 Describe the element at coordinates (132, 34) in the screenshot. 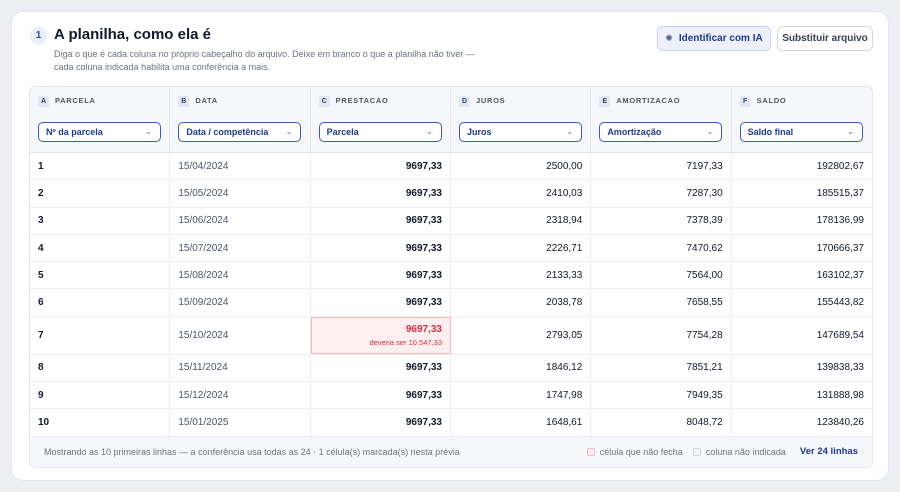

I see `page-title: A planilha, como ela é` at that location.